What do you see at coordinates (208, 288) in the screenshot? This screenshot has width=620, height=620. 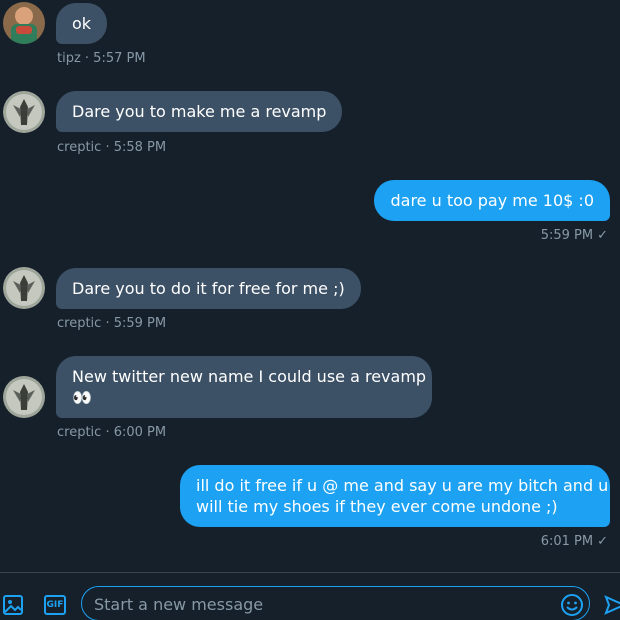 I see `message-bubble: Dare you to do it for free for me ;)` at bounding box center [208, 288].